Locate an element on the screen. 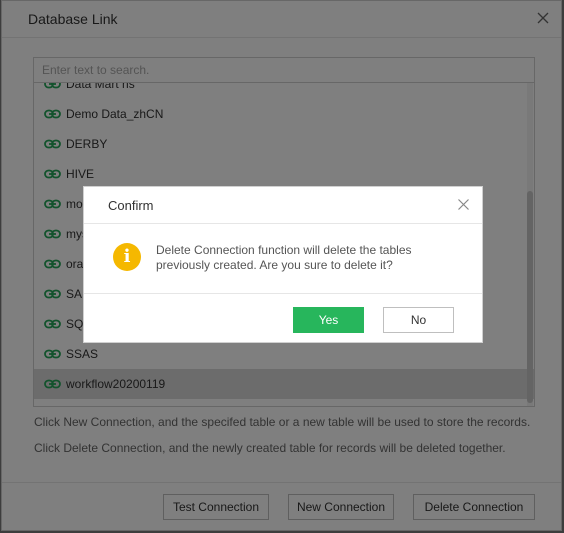 The image size is (564, 533). info-icon: i is located at coordinates (127, 257).